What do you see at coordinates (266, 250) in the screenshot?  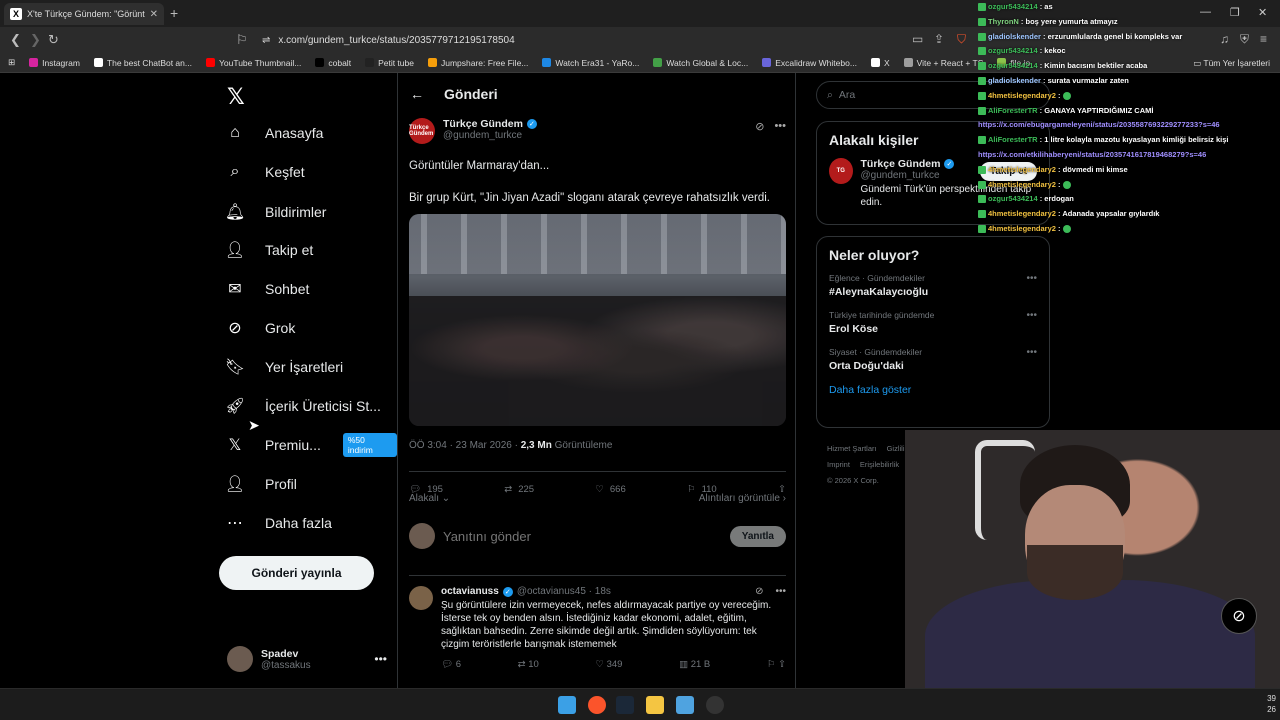 I see `sidebar-item-follow: 👤︎ Takip et` at bounding box center [266, 250].